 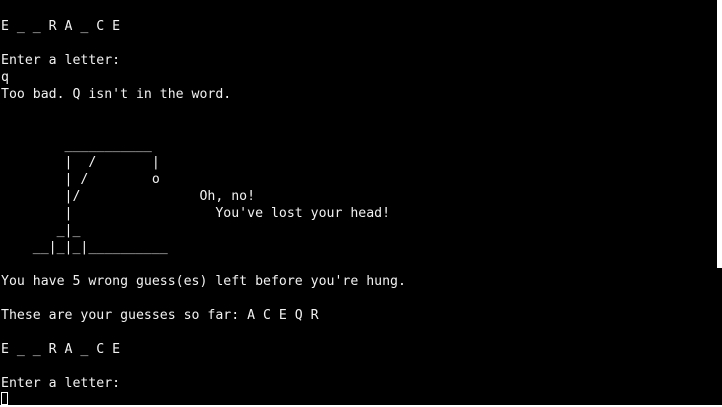 I want to click on gallows-base-1: _|_, so click(x=41, y=230).